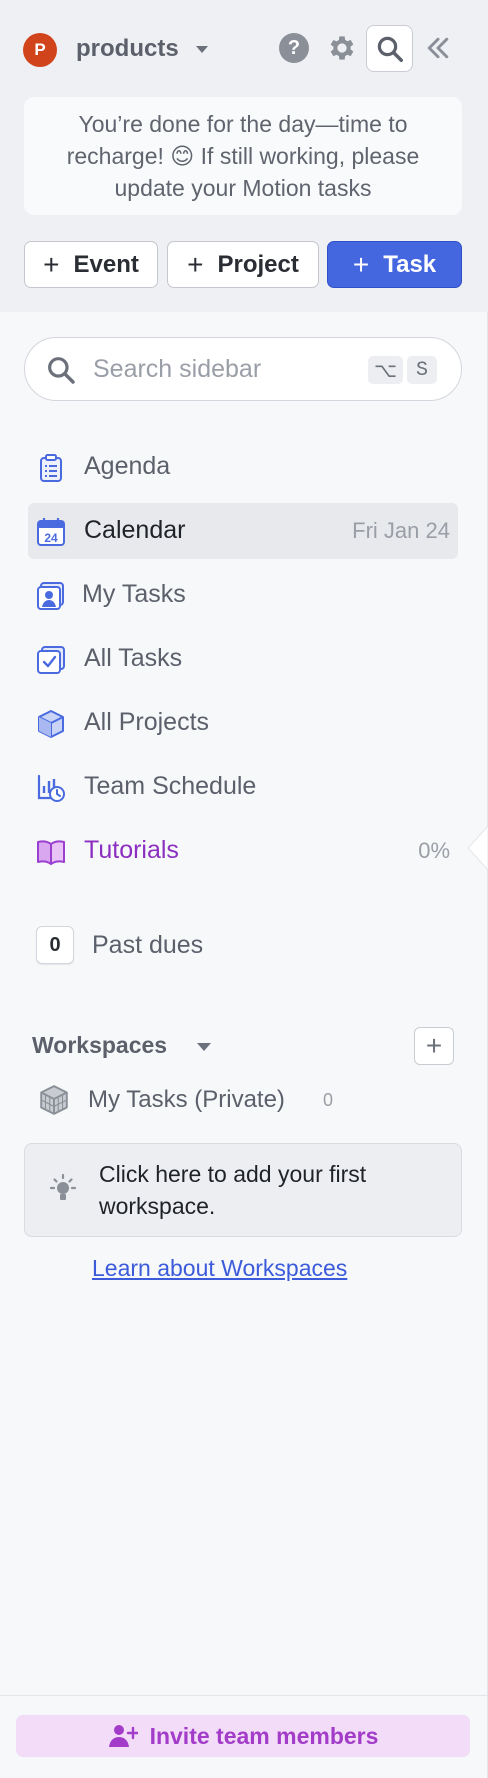 This screenshot has height=1778, width=488. Describe the element at coordinates (244, 1695) in the screenshot. I see `footer-divider` at that location.